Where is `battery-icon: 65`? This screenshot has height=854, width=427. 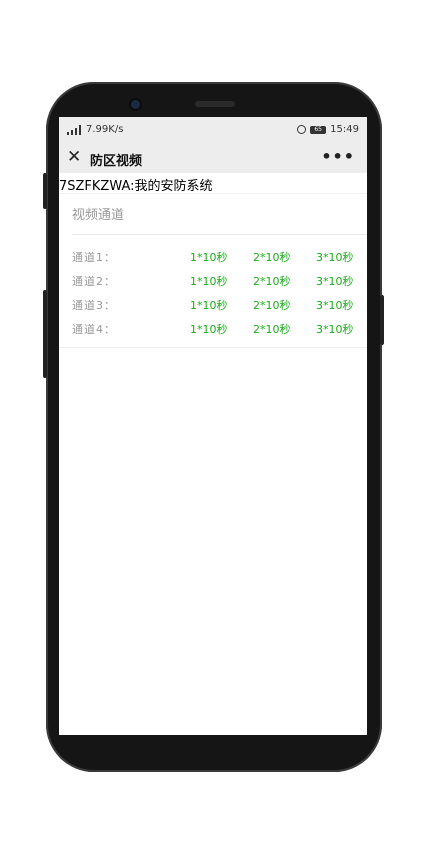
battery-icon: 65 is located at coordinates (318, 129).